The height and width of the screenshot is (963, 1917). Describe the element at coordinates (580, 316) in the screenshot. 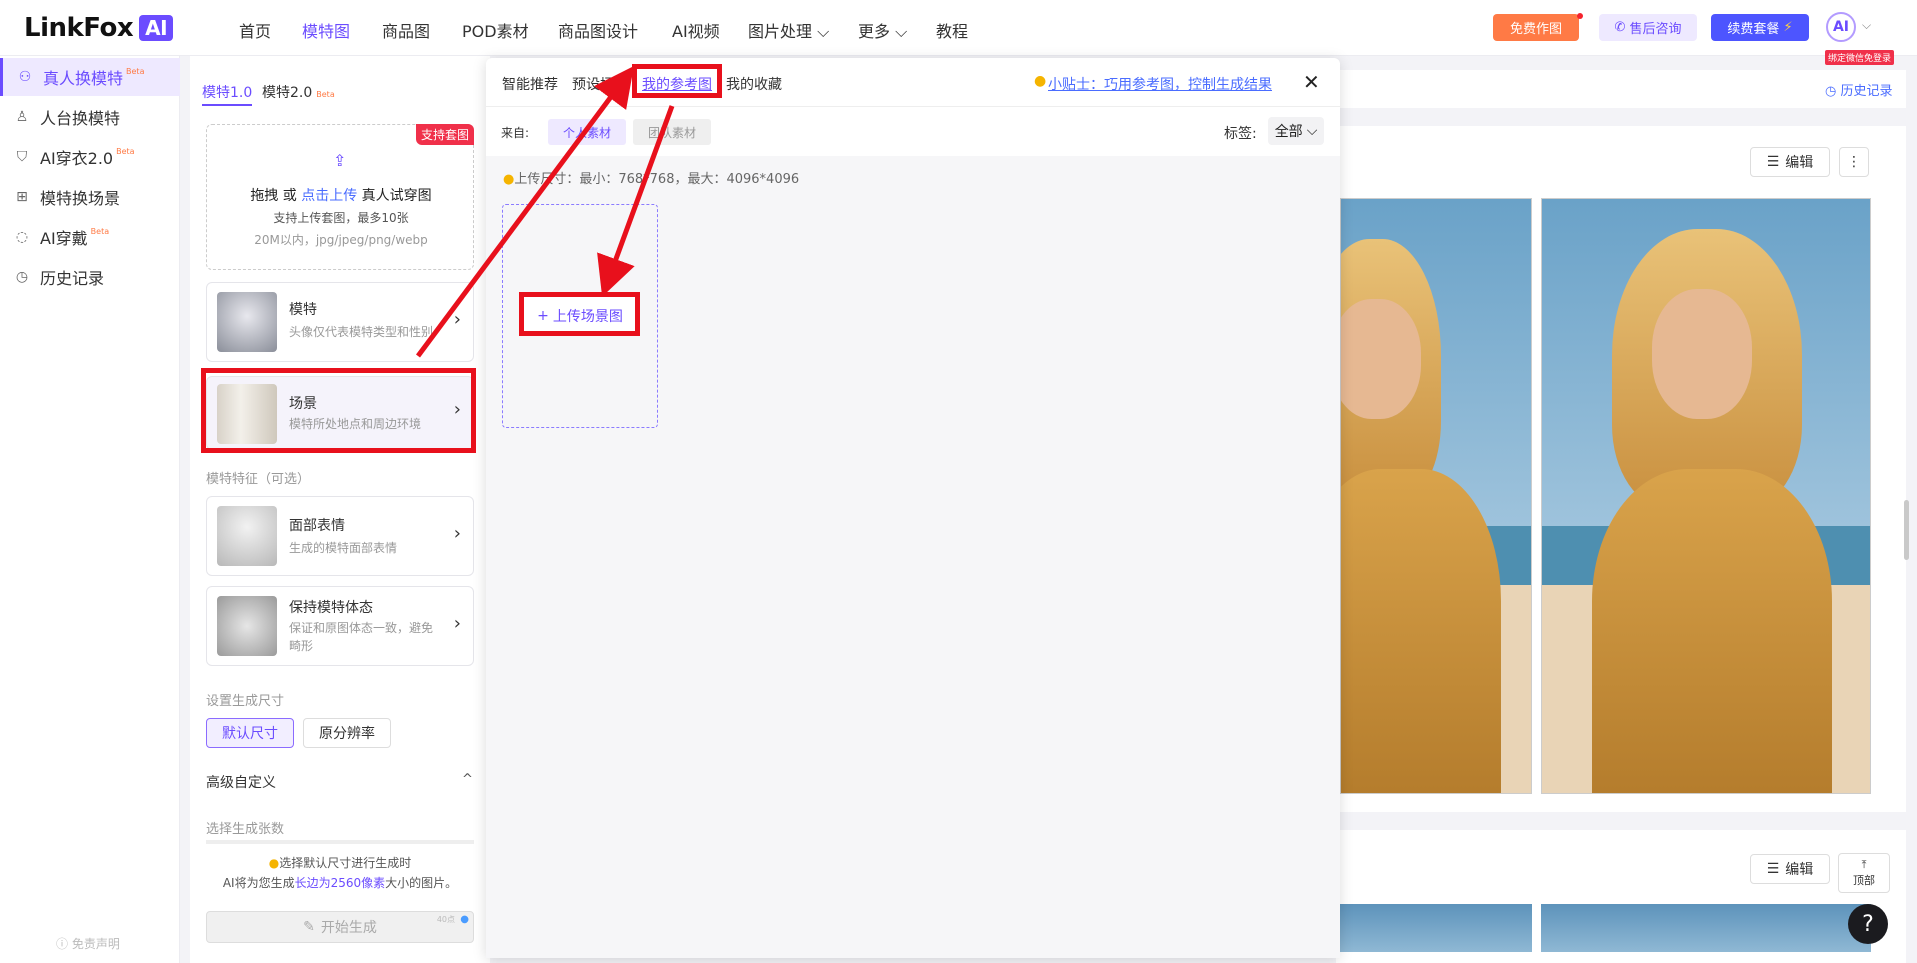

I see `upload-scene-button: + 上传场景图` at that location.